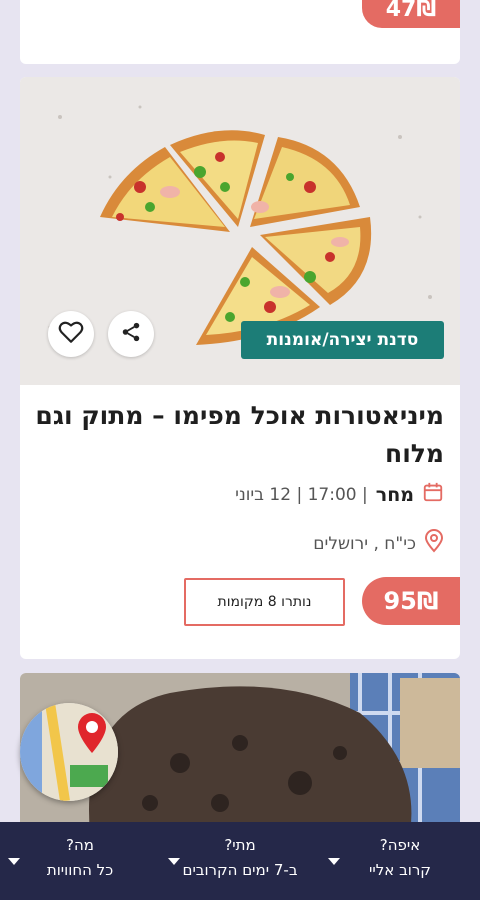 Image resolution: width=480 pixels, height=900 pixels. I want to click on event-card-previous: 47₪, so click(240, 32).